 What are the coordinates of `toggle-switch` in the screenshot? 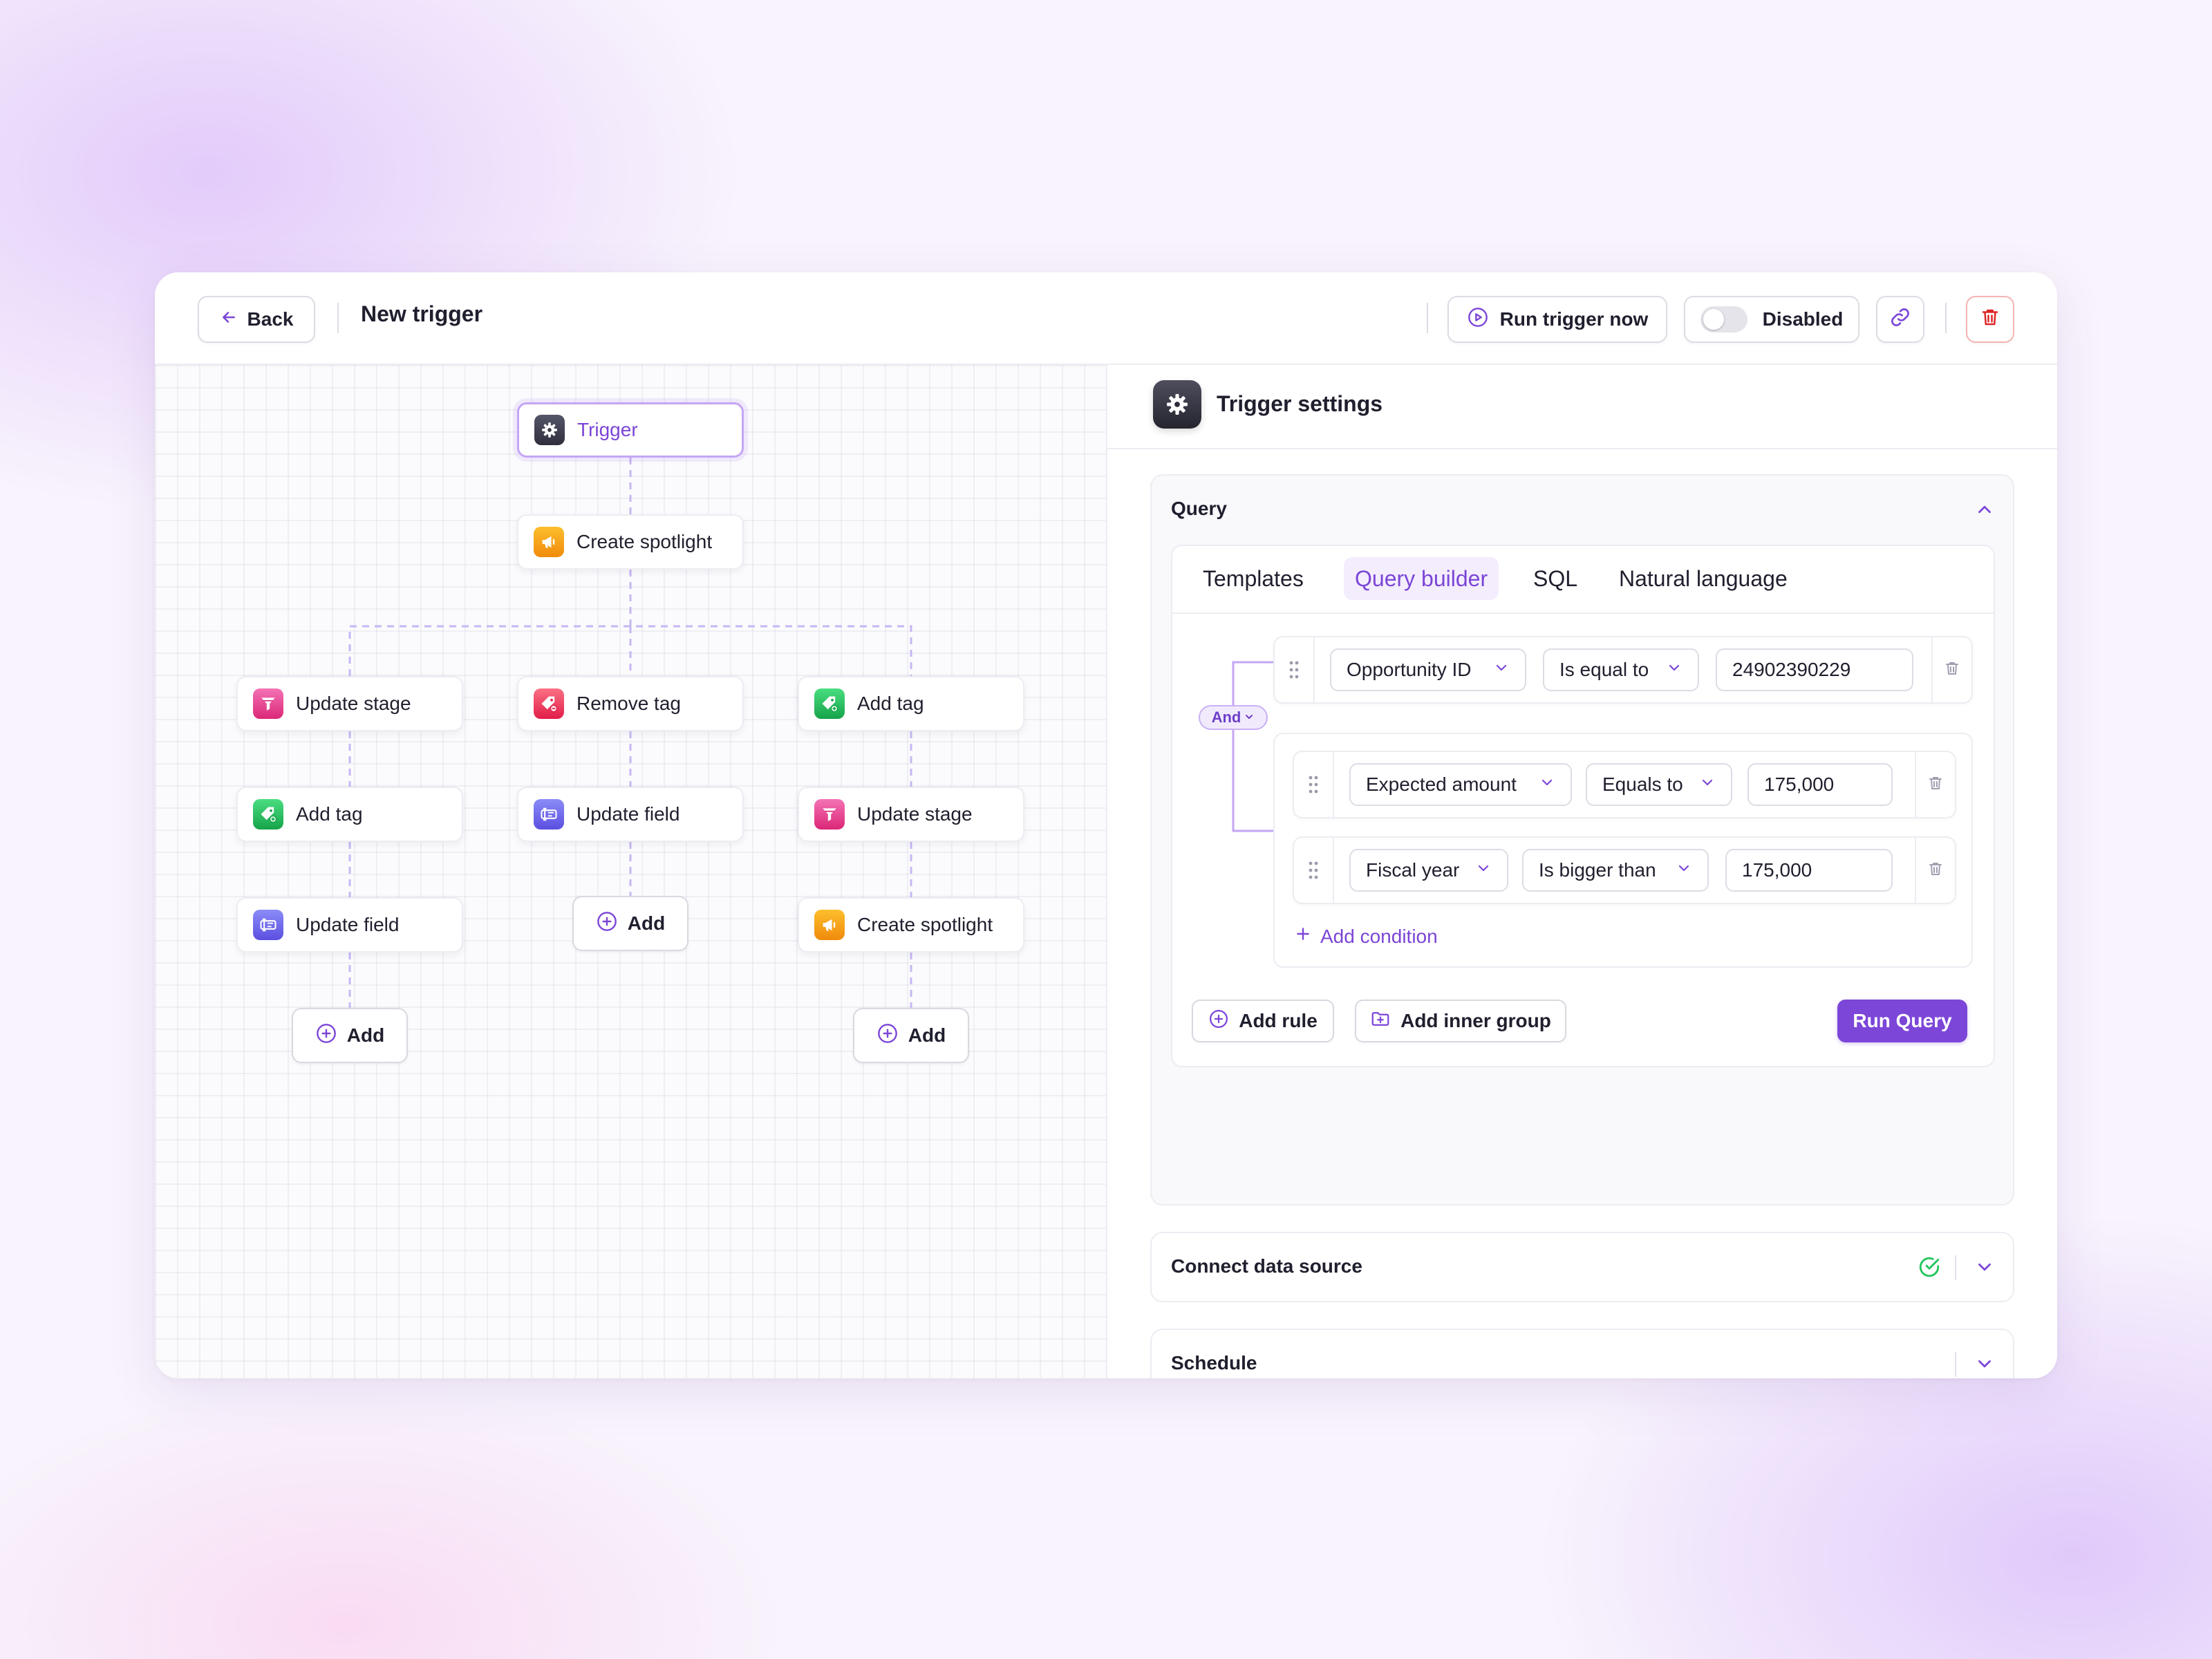 It's located at (1723, 319).